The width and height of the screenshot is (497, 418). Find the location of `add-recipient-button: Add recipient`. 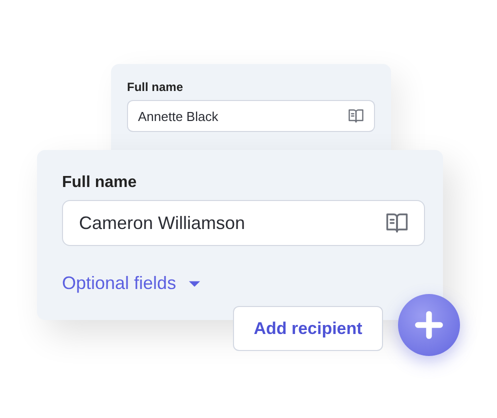

add-recipient-button: Add recipient is located at coordinates (308, 328).